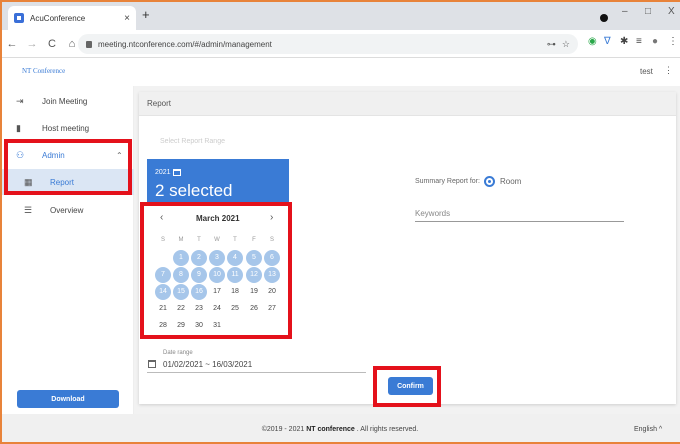  I want to click on extension-green-icon: ◉, so click(592, 41).